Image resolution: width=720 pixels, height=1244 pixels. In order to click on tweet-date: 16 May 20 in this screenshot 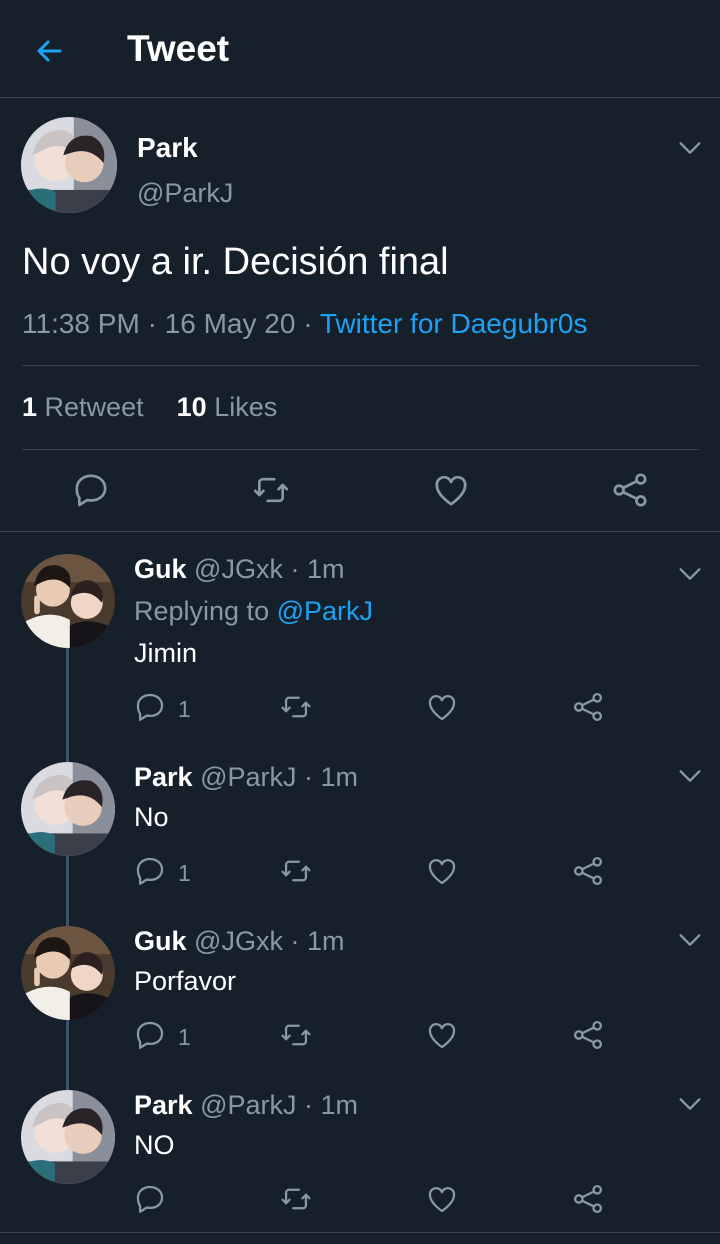, I will do `click(230, 323)`.